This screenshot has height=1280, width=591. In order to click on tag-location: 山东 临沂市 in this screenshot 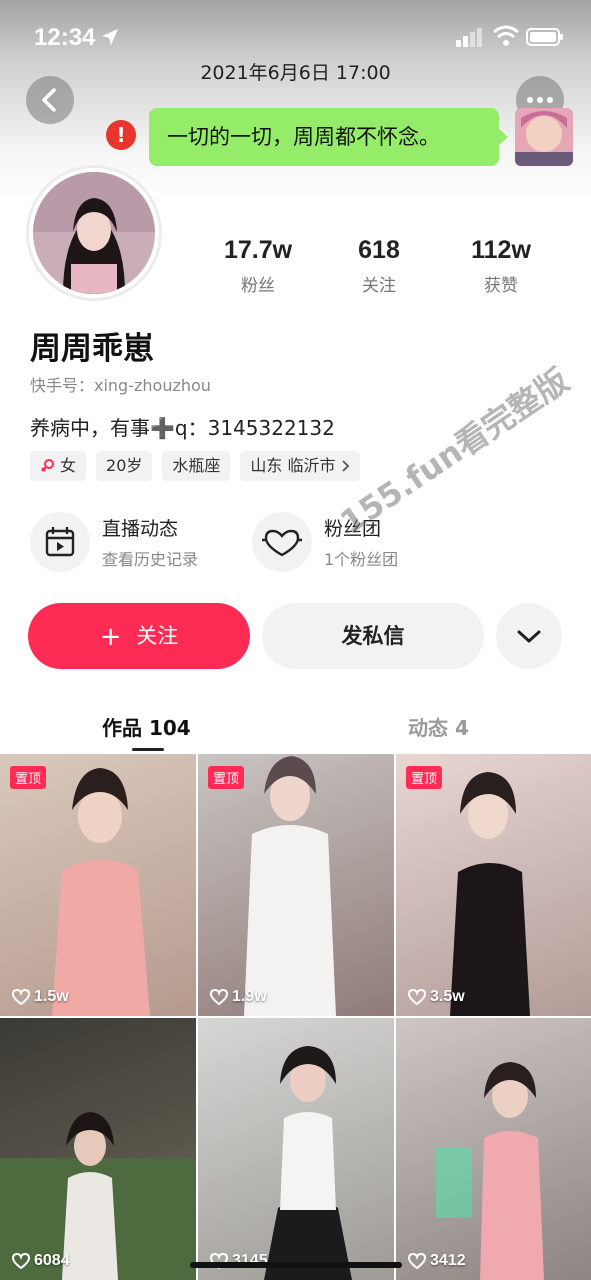, I will do `click(300, 466)`.